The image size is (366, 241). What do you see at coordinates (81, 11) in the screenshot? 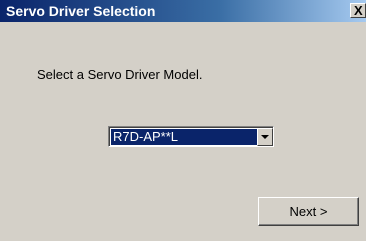
I see `window-title: Servo Driver Selection` at bounding box center [81, 11].